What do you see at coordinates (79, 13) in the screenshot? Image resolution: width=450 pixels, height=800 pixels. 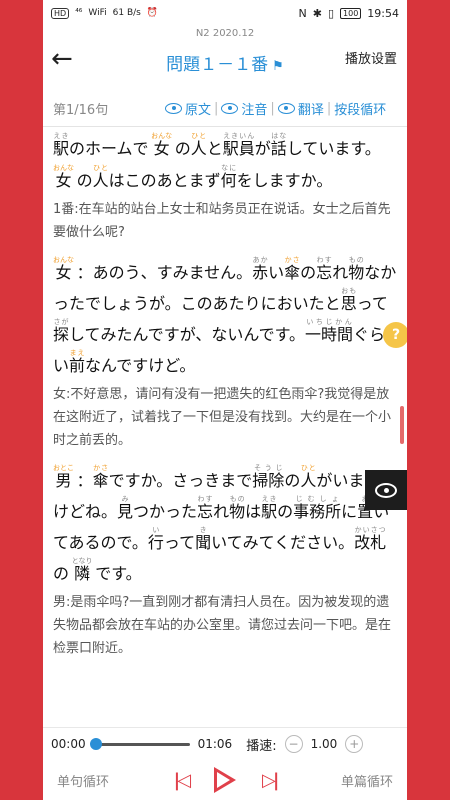 I see `signal-icon: ⁴⁶` at bounding box center [79, 13].